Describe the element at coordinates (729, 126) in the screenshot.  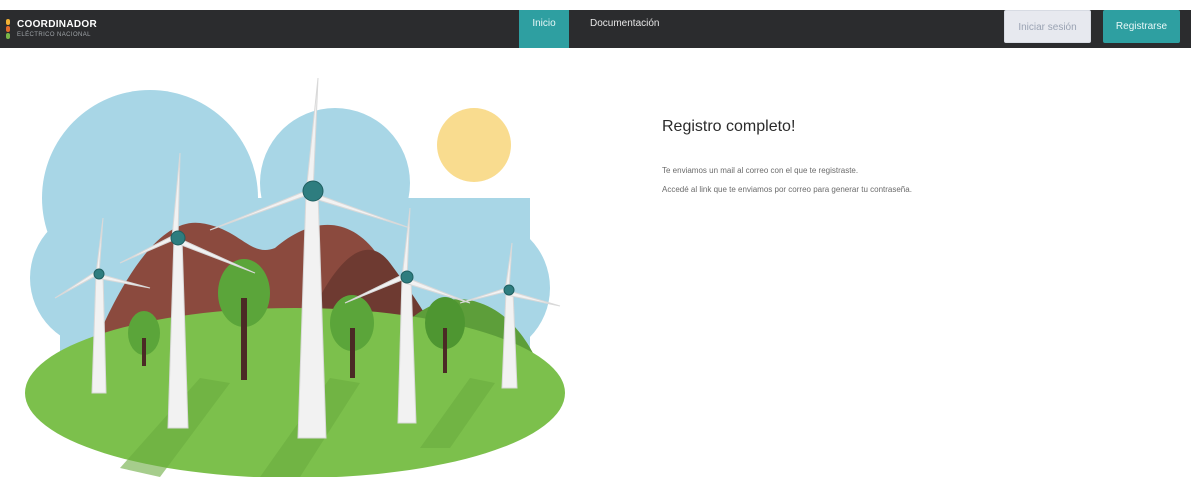
I see `page-title: Registro completo!` at that location.